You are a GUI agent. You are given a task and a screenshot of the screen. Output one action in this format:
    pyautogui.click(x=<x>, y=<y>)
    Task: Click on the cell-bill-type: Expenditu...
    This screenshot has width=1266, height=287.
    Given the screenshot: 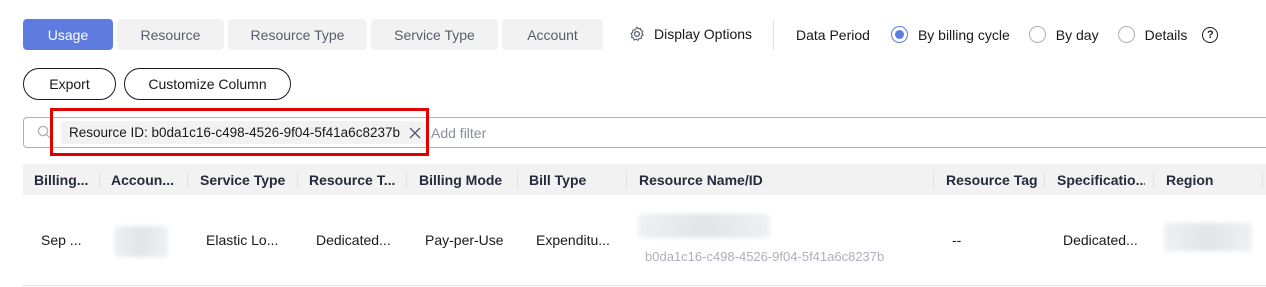 What is the action you would take?
    pyautogui.click(x=573, y=240)
    